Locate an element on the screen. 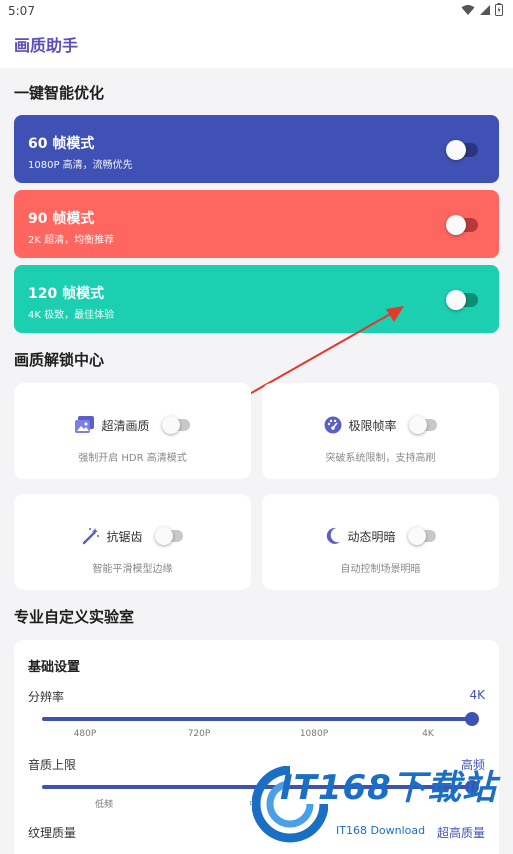  resolution-label: 分辨率 is located at coordinates (46, 697).